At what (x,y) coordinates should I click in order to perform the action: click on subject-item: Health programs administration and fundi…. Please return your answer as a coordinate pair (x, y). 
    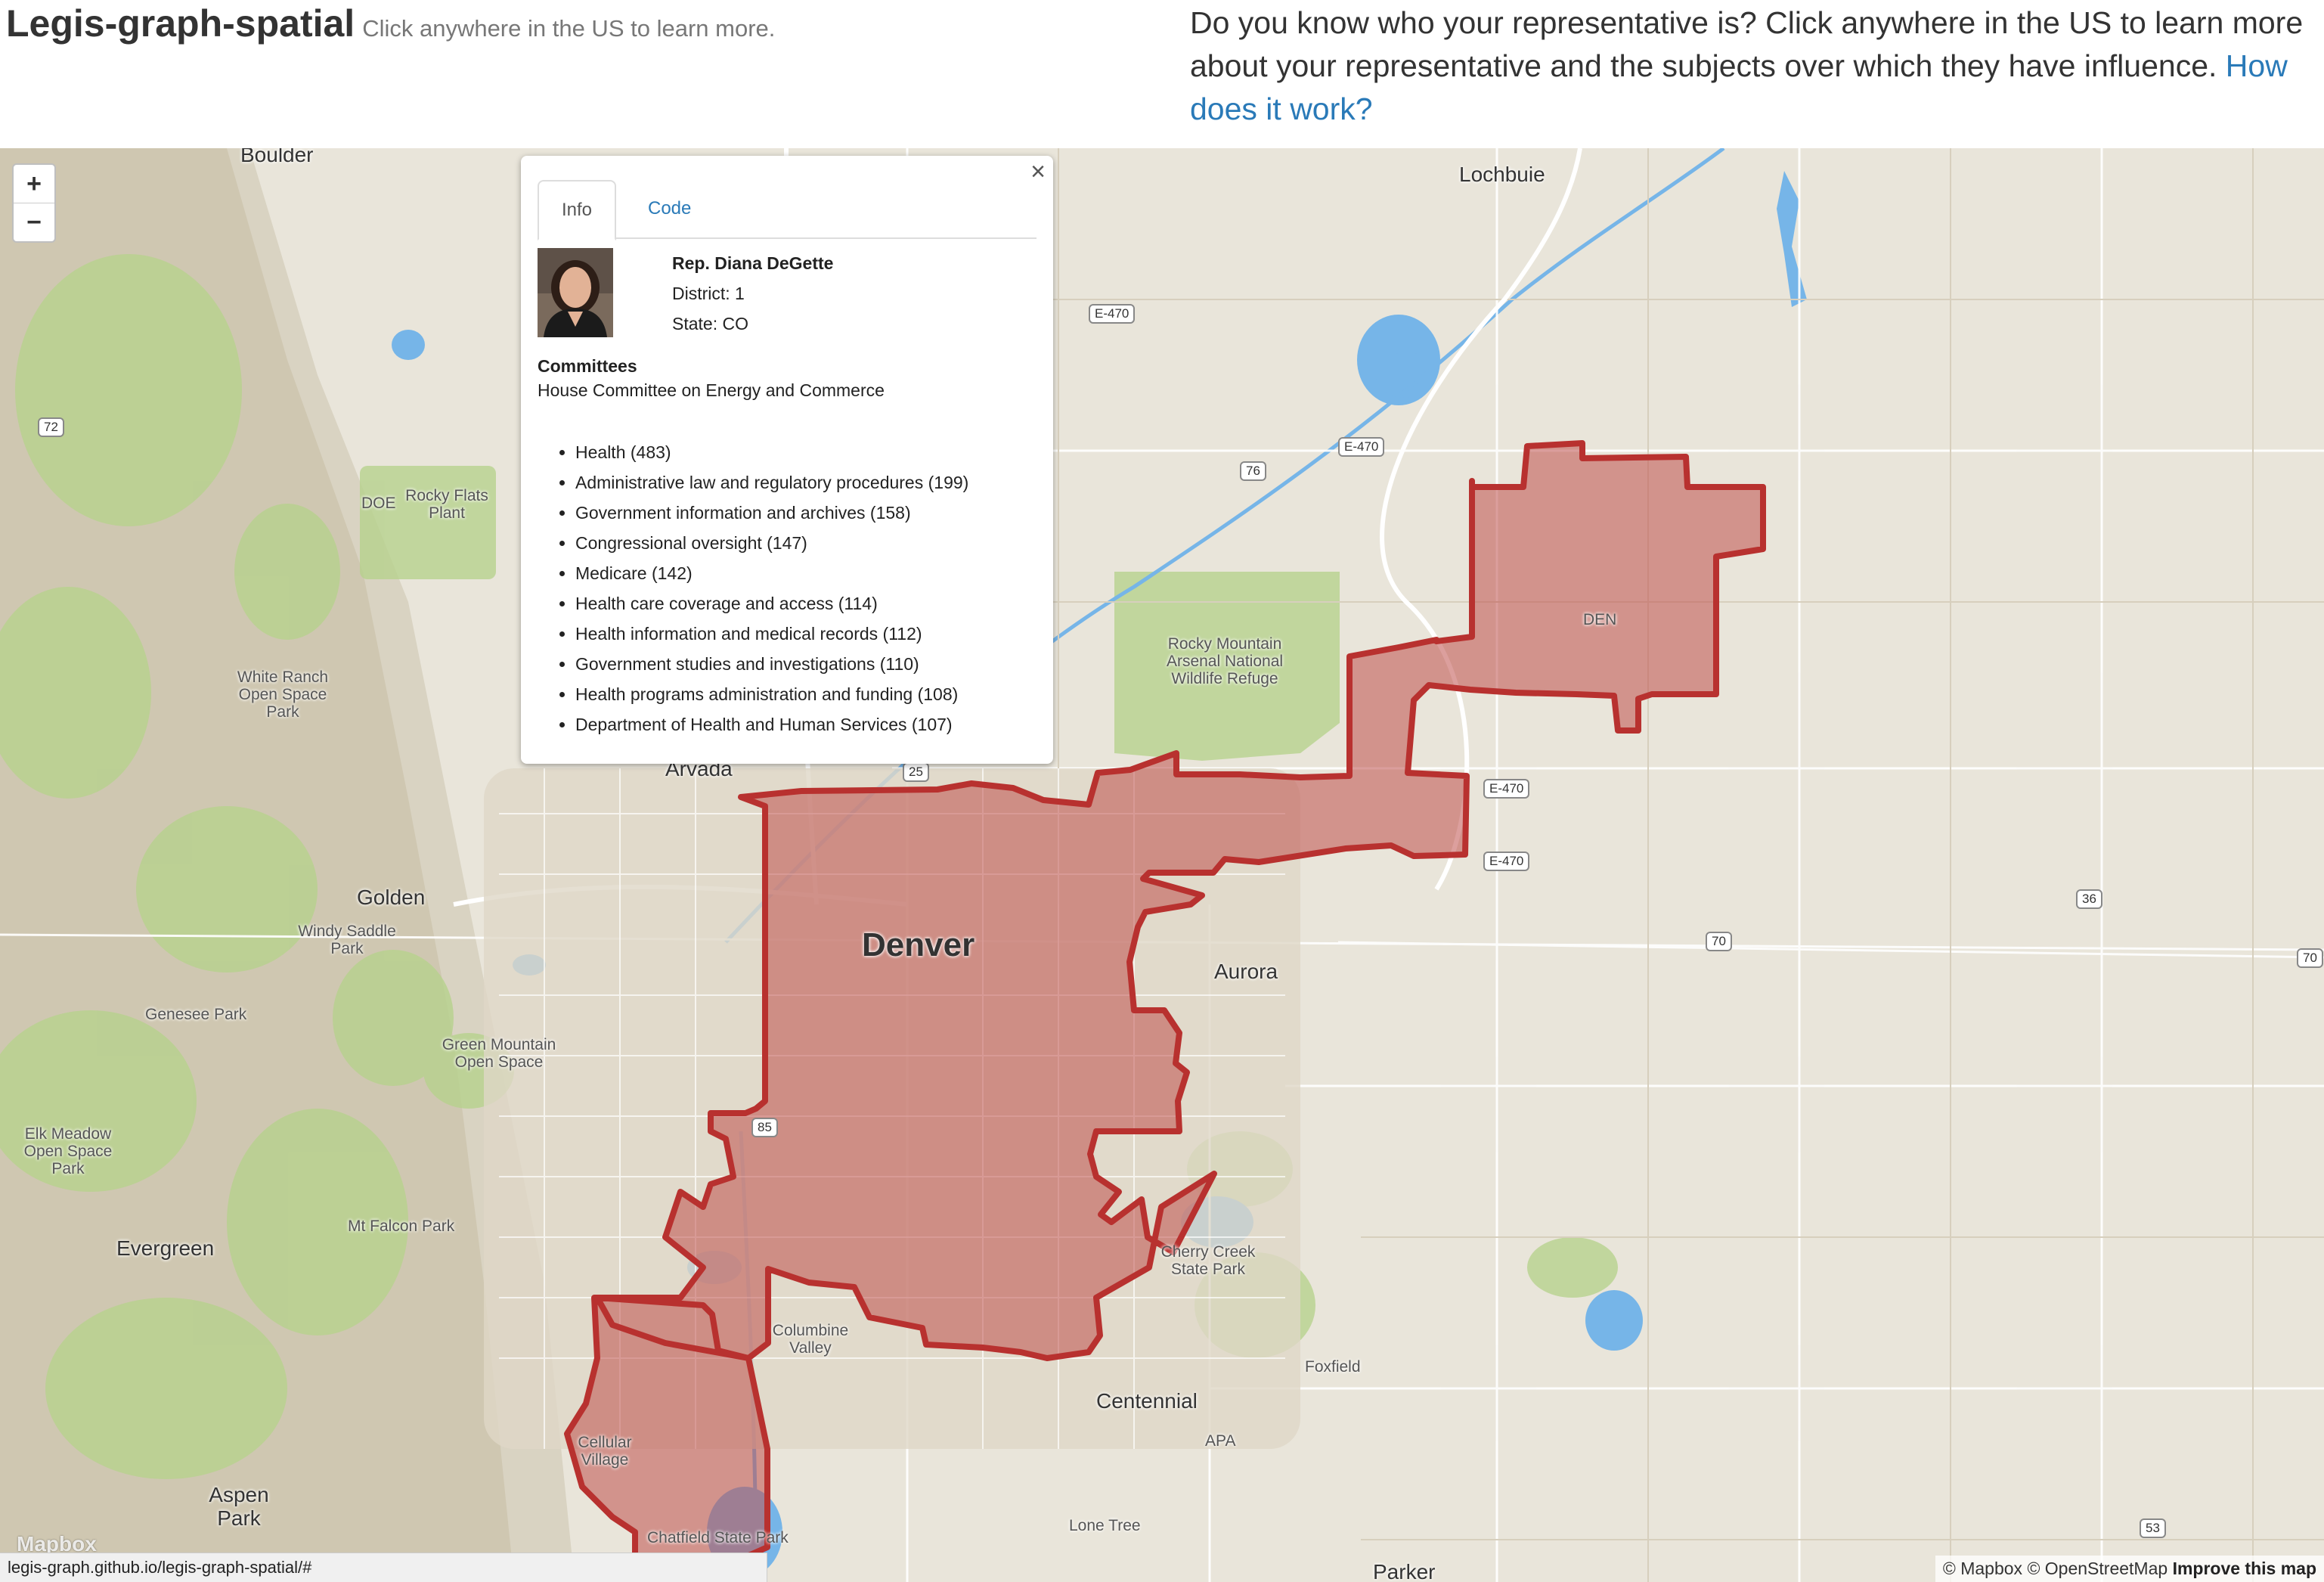
    Looking at the image, I should click on (771, 694).